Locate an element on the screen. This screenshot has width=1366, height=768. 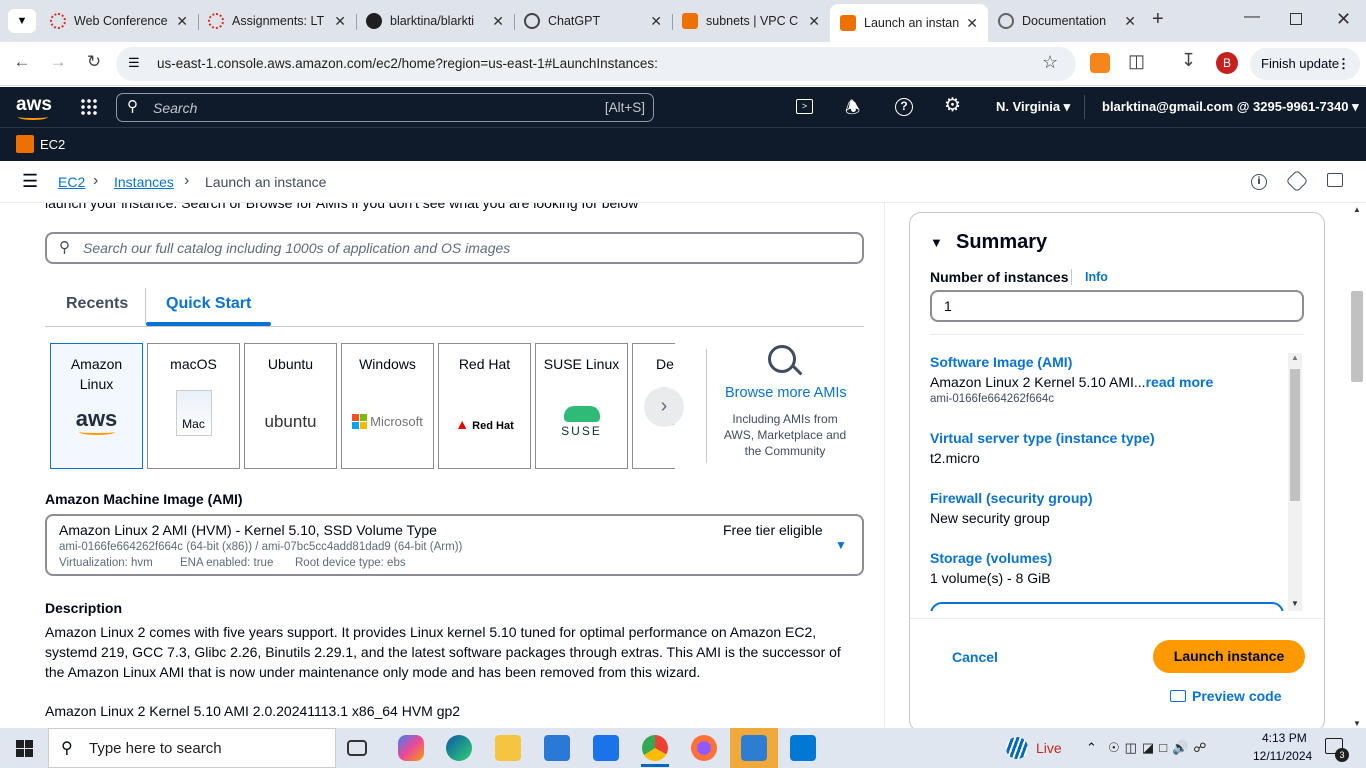
cancel-button: Cancel is located at coordinates (975, 657).